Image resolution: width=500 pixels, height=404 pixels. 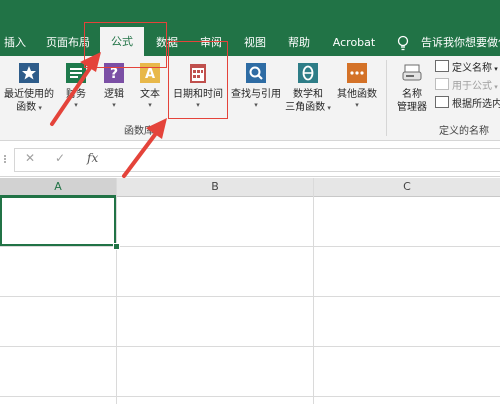 What do you see at coordinates (75, 89) in the screenshot?
I see `arrow-to-formulas-tab` at bounding box center [75, 89].